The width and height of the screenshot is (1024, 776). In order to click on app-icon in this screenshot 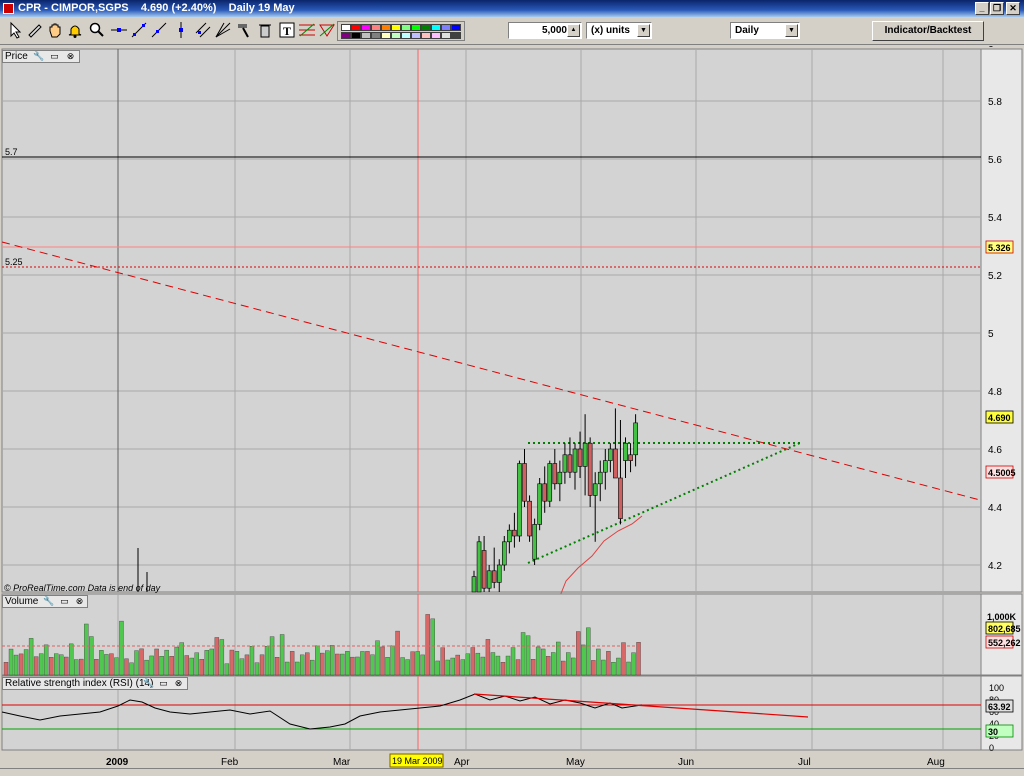, I will do `click(8, 8)`.